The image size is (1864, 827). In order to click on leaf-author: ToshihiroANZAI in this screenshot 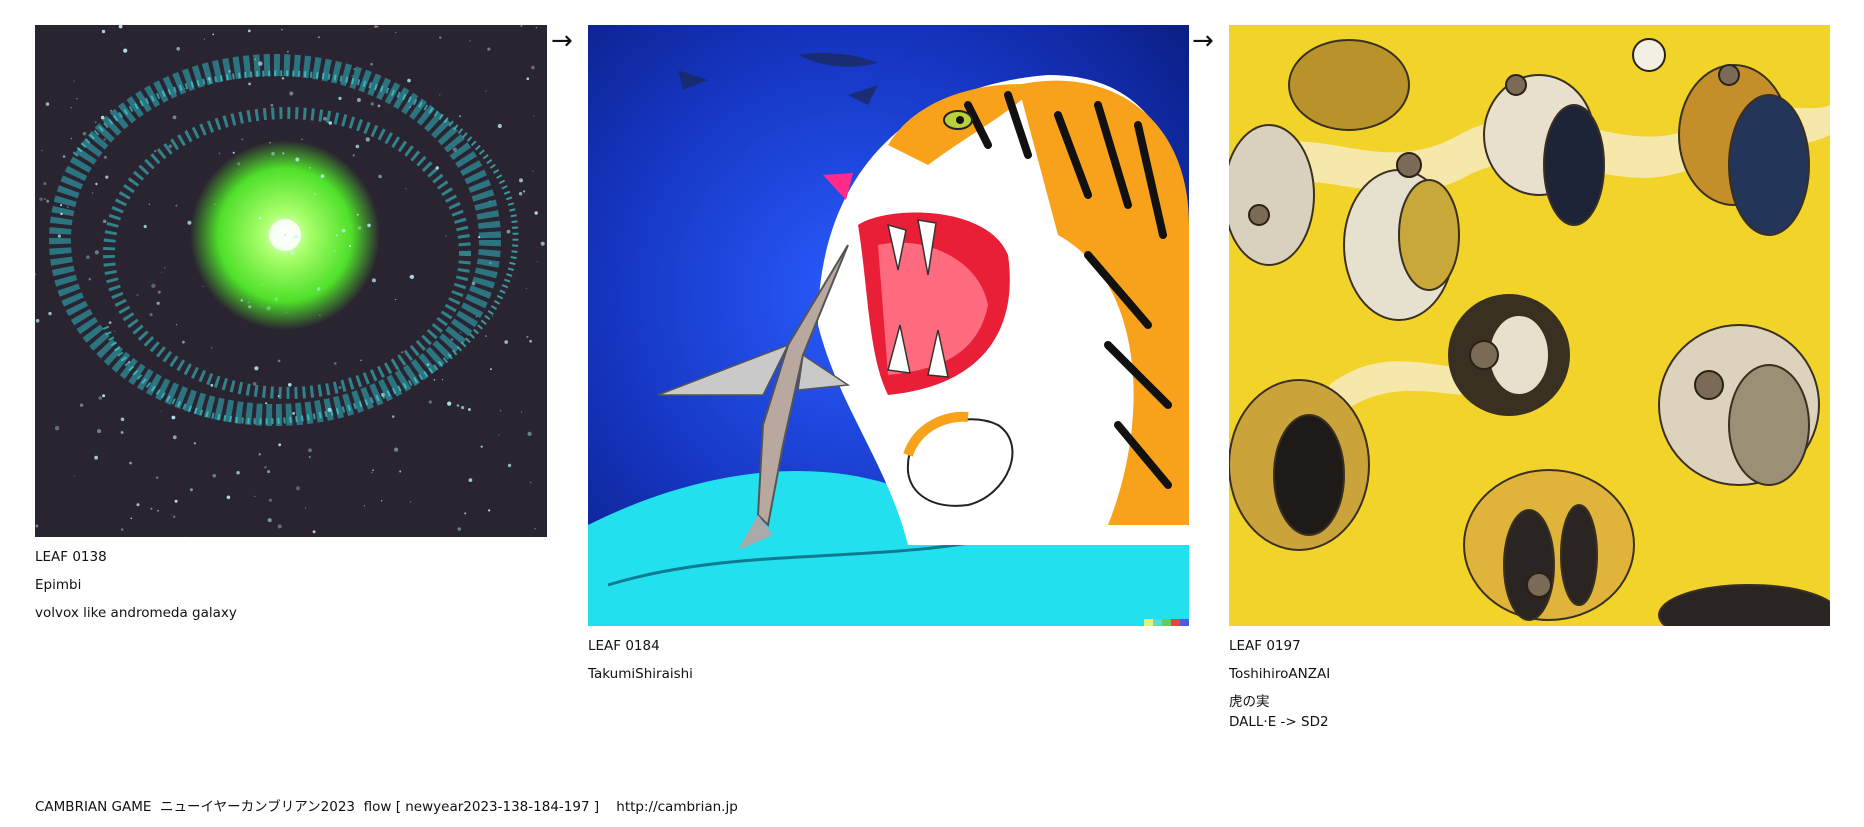, I will do `click(1529, 674)`.